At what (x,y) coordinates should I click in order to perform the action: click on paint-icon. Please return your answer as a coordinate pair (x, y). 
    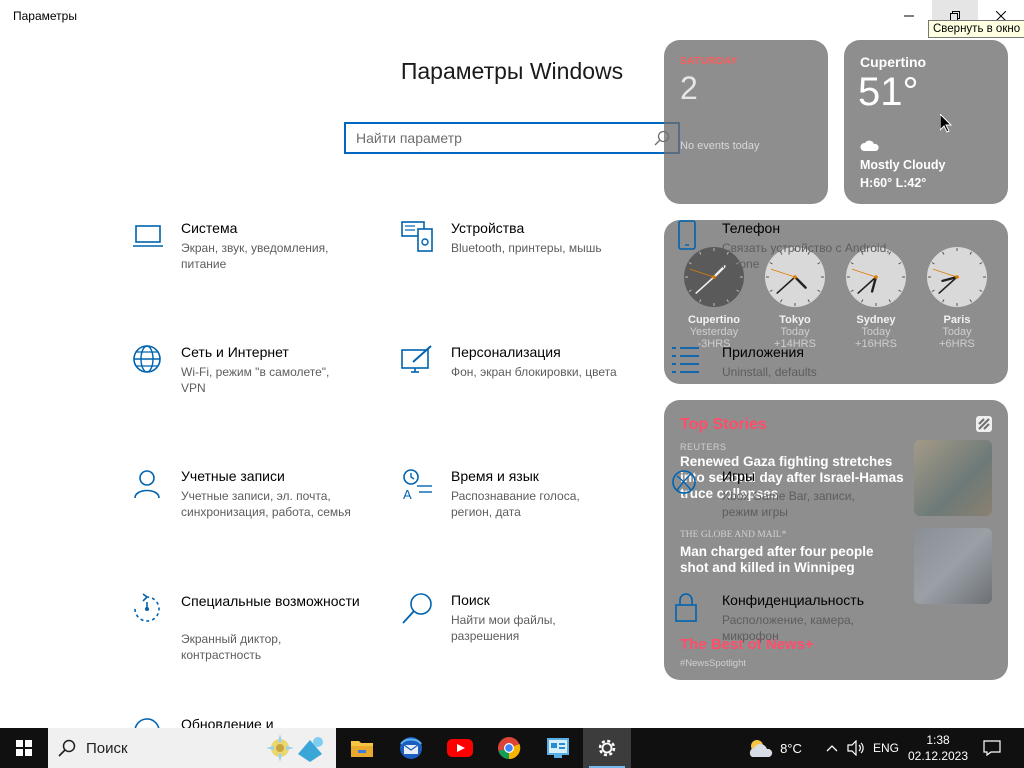
    Looking at the image, I should click on (416, 359).